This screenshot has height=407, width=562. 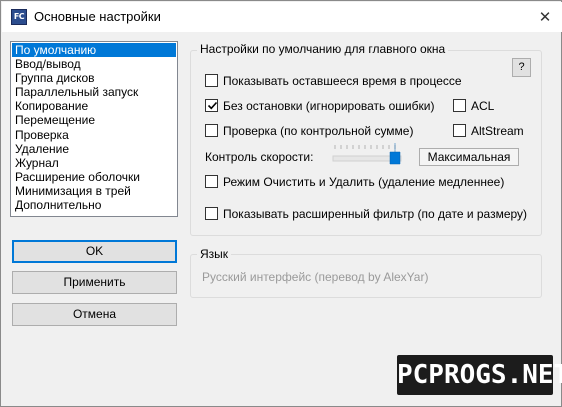 I want to click on language-value: Русский интерфейс (перевод by AlexYar), so click(x=315, y=277).